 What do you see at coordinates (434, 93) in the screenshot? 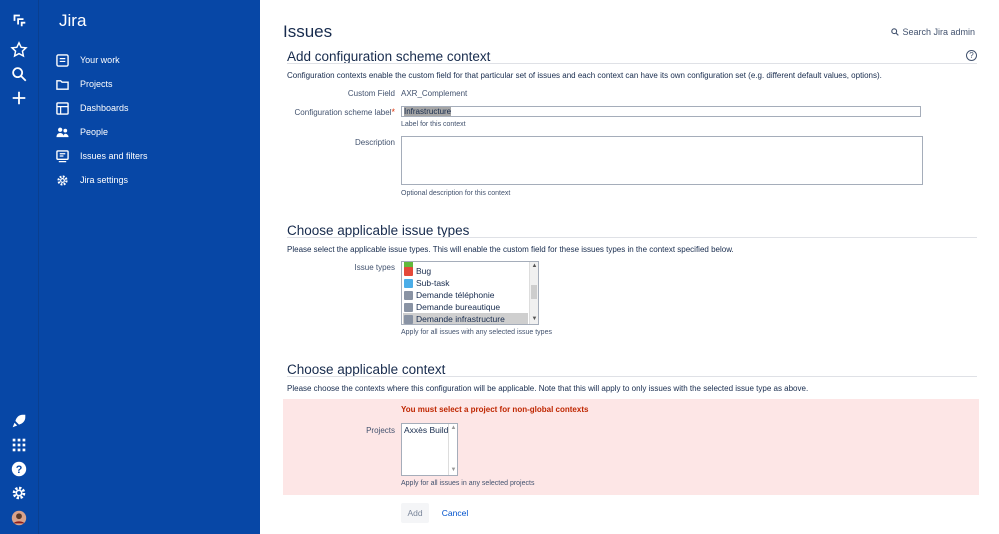
I see `custom-field-value: AXR_Complement` at bounding box center [434, 93].